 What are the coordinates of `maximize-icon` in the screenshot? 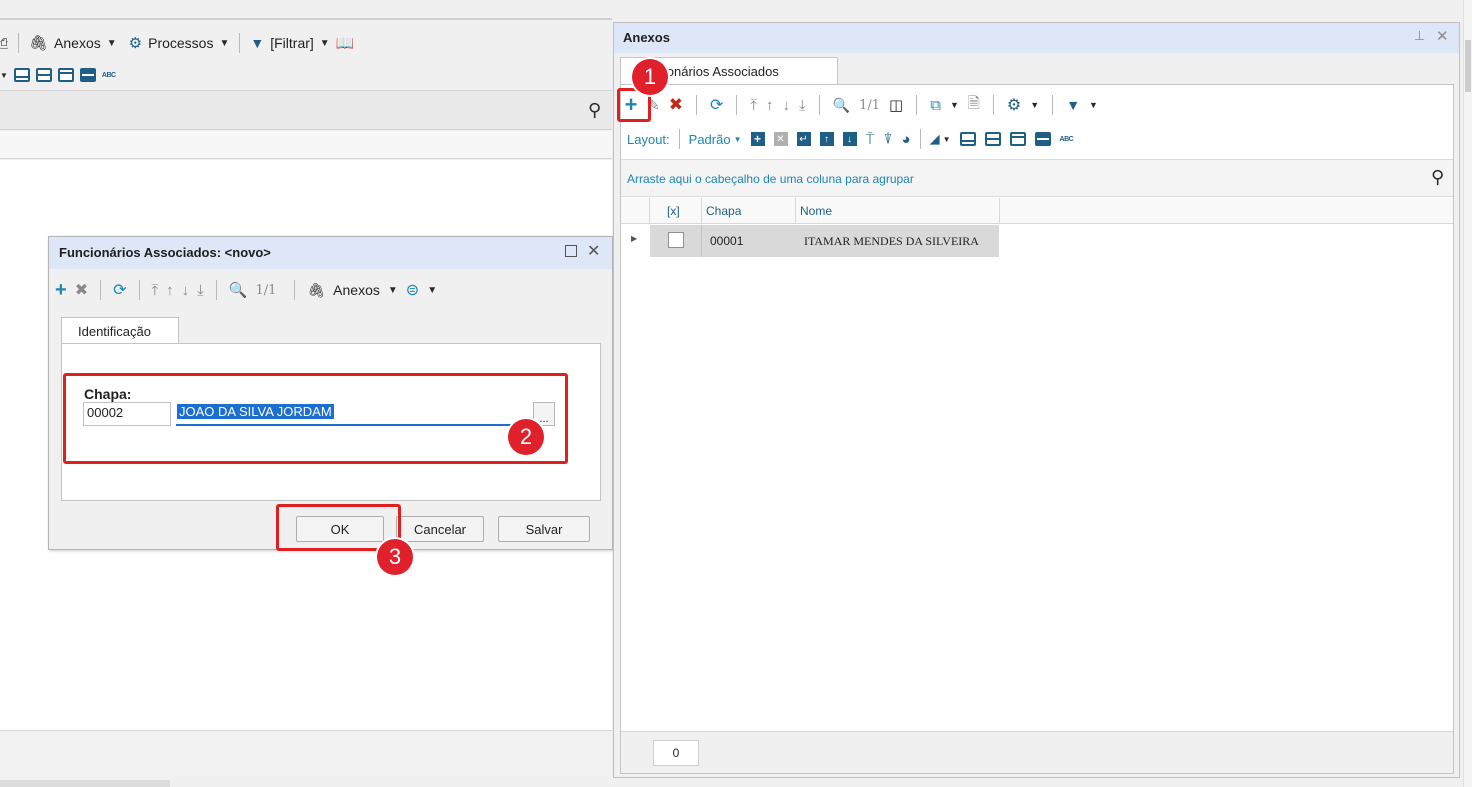 It's located at (571, 251).